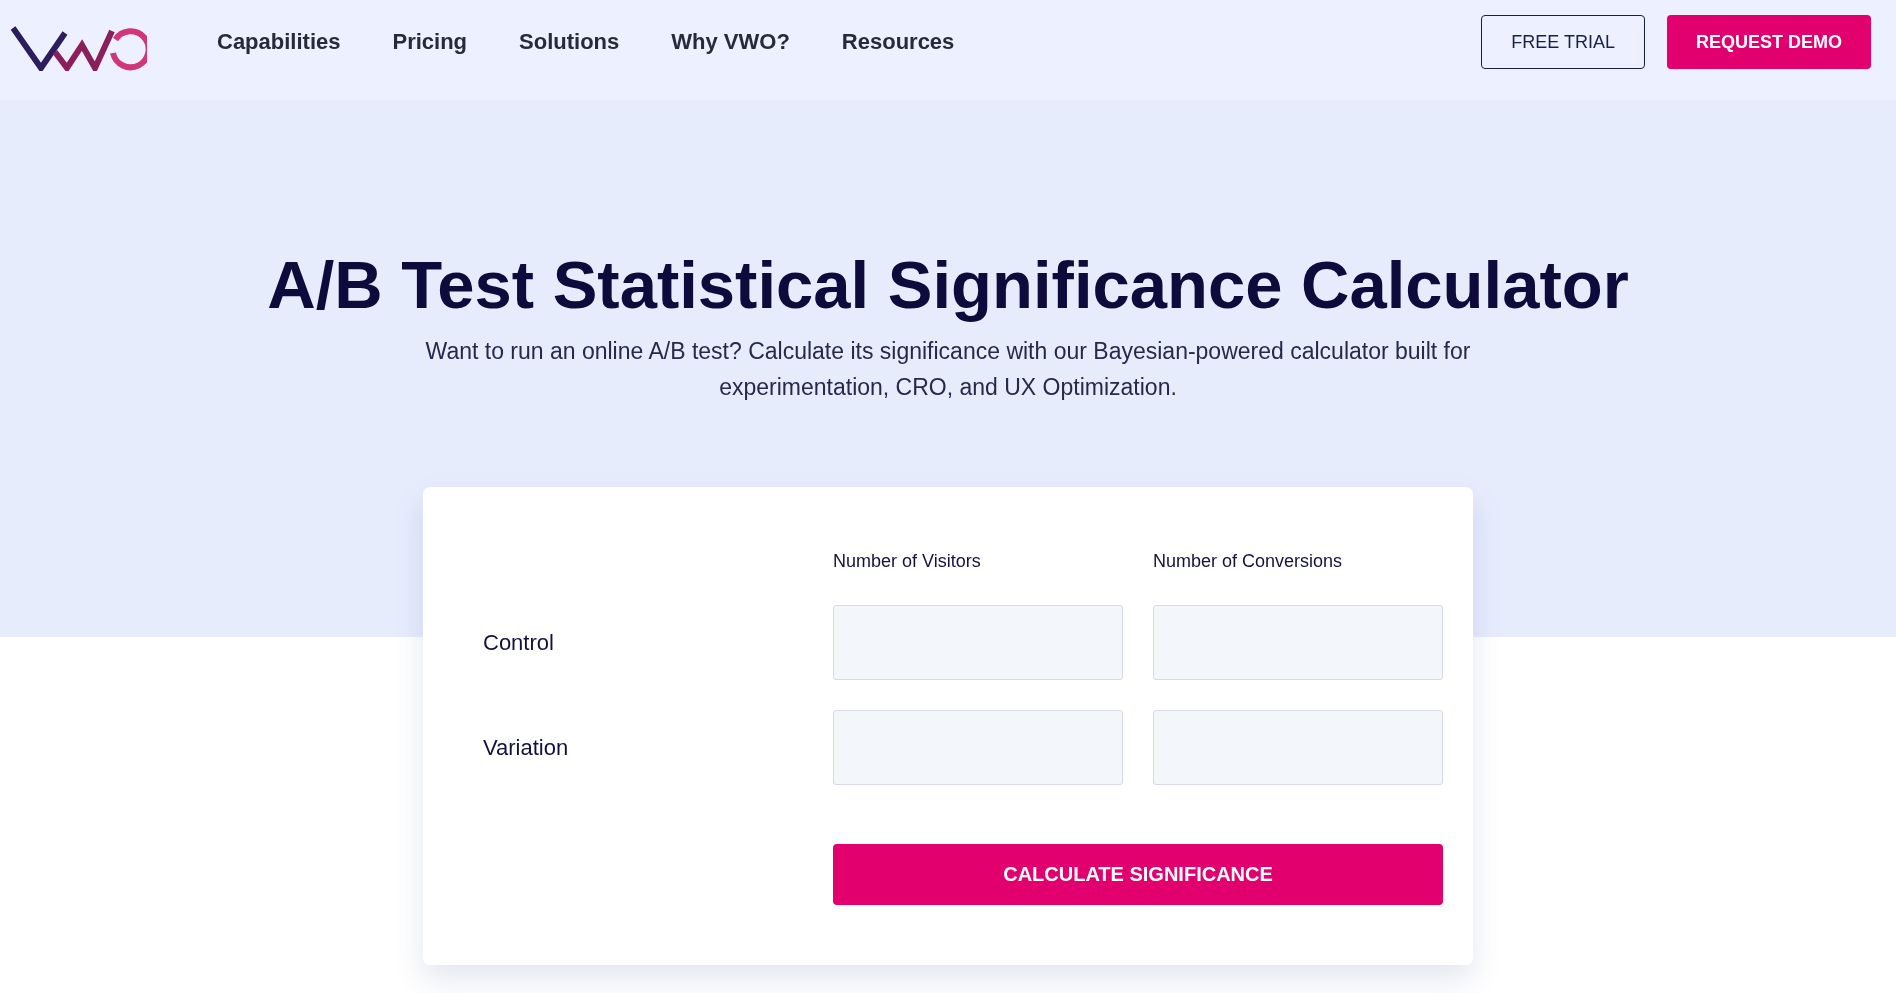 The image size is (1896, 993). I want to click on row-label: Control, so click(519, 642).